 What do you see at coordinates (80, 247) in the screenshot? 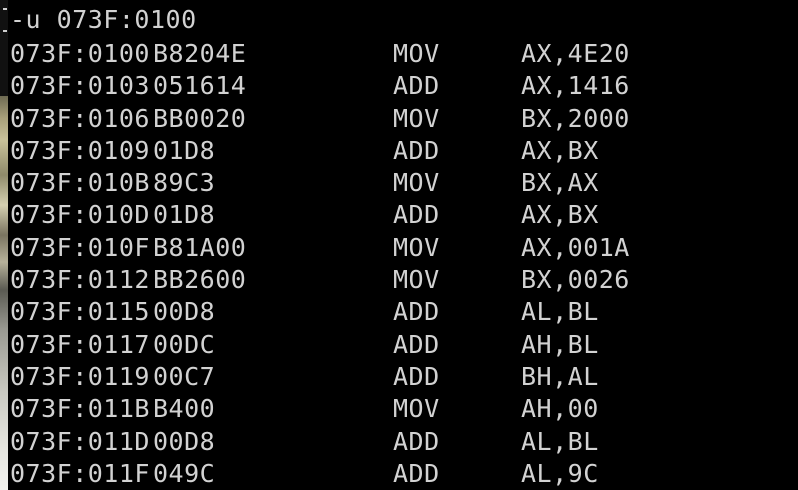
I see `address-cell: 073F:010F` at bounding box center [80, 247].